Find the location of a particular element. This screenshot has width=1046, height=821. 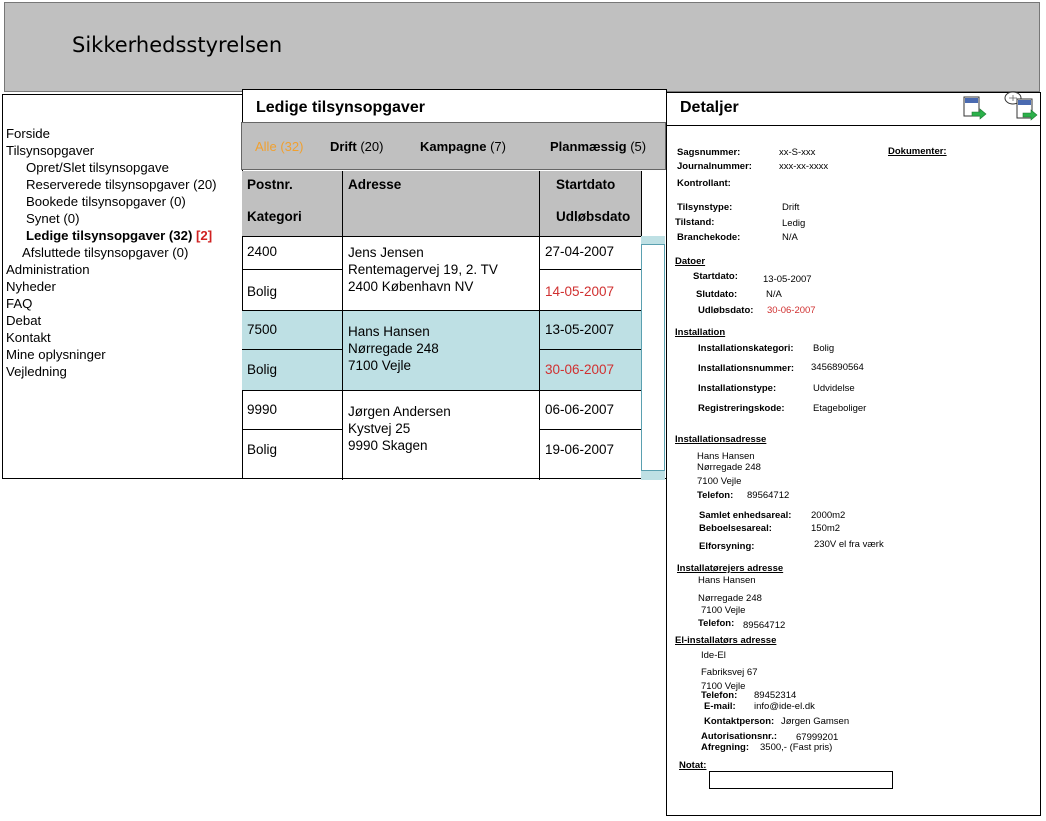

sidebar-item-ledige-label: Ledige tilsynsopgaver (32) is located at coordinates (109, 235).